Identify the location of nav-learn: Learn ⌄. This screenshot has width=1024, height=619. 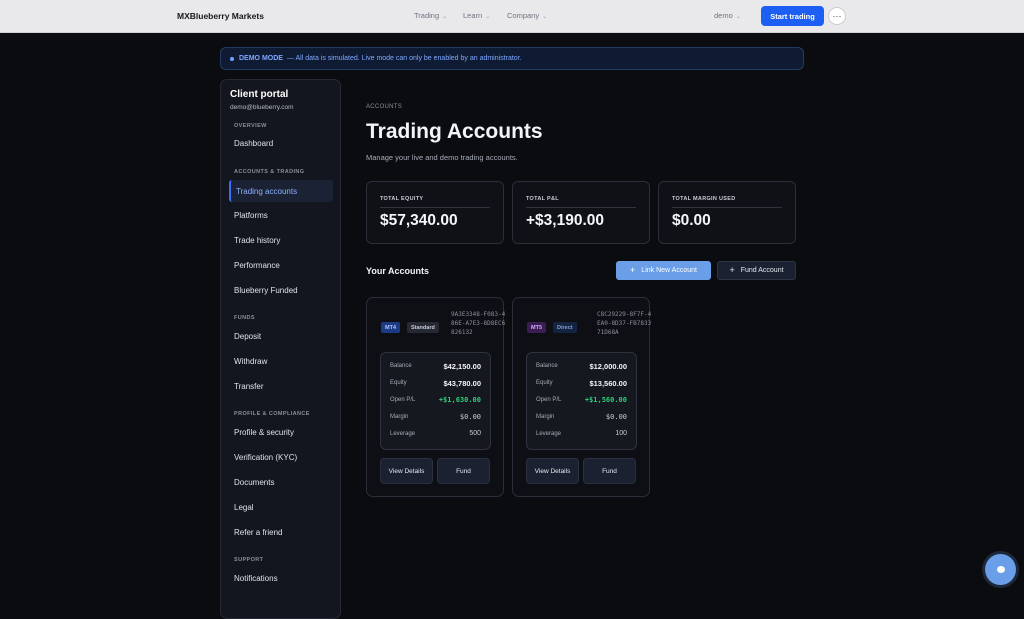
(476, 15).